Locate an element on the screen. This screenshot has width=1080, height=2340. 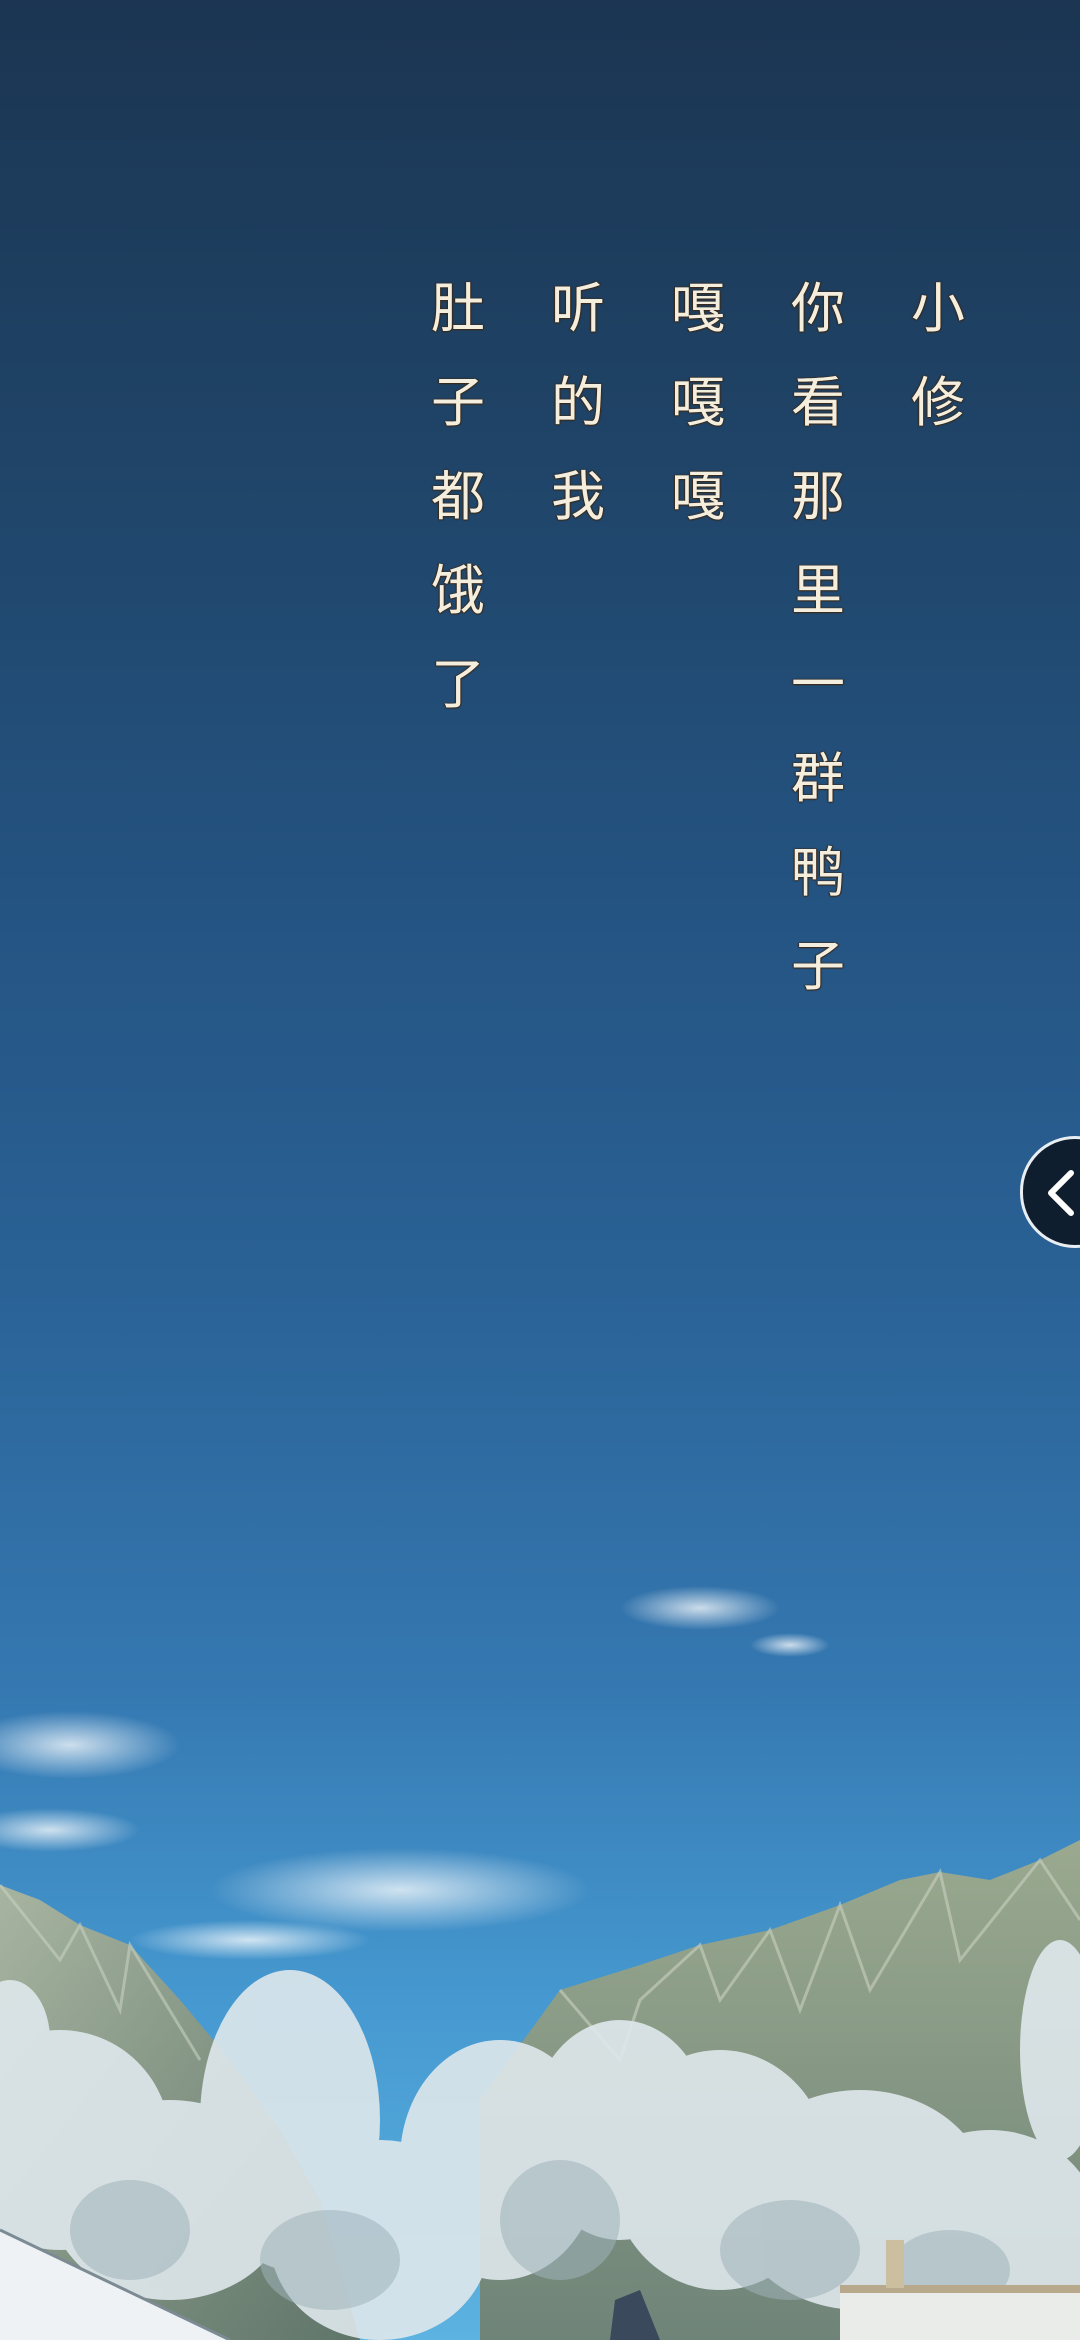
dialogue-char: 我 is located at coordinates (578, 496).